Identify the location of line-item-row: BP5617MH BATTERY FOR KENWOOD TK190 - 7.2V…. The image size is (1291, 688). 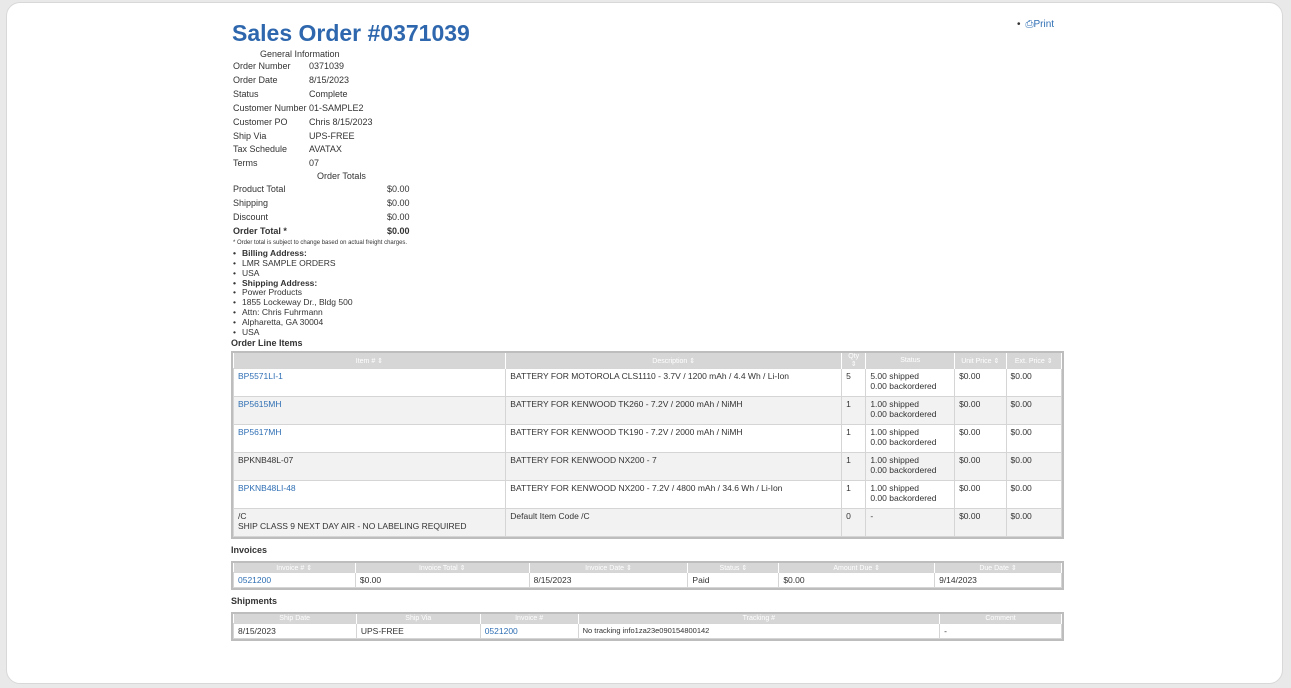
(647, 439).